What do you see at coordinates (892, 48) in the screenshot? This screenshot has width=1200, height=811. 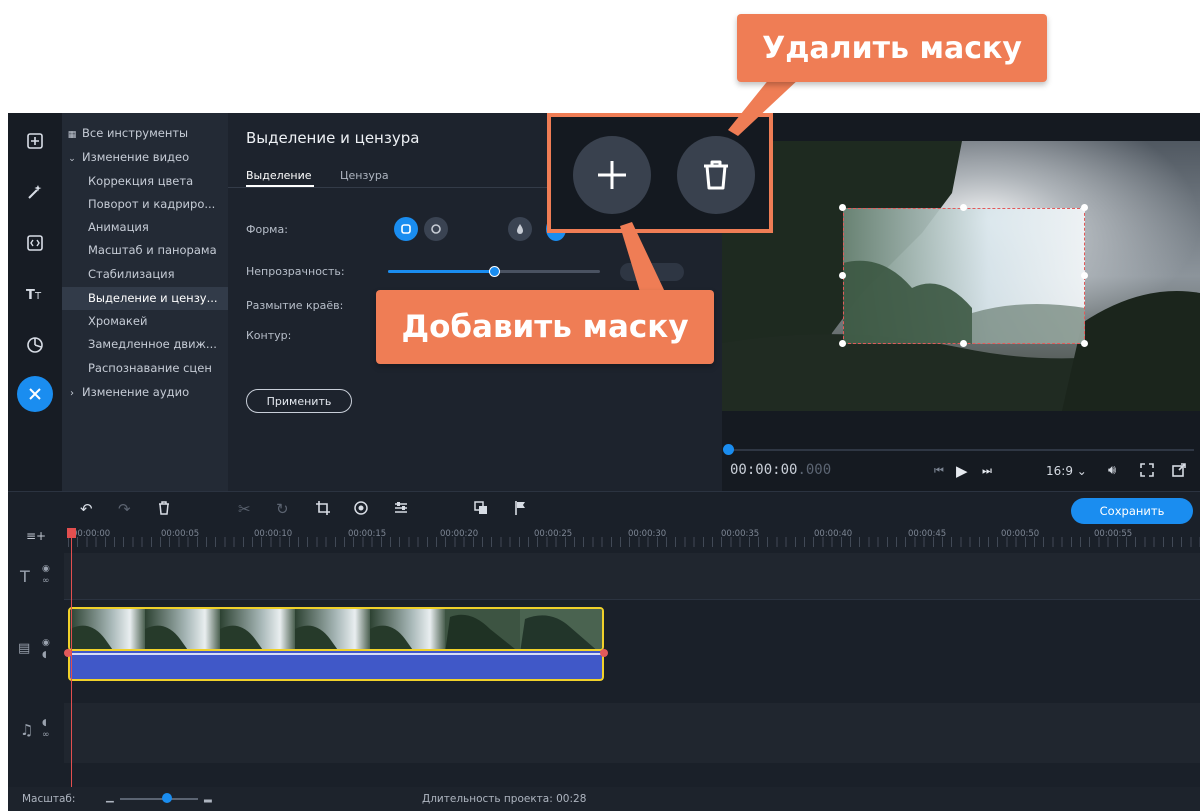 I see `delete-mask-callout: Удалить маску` at bounding box center [892, 48].